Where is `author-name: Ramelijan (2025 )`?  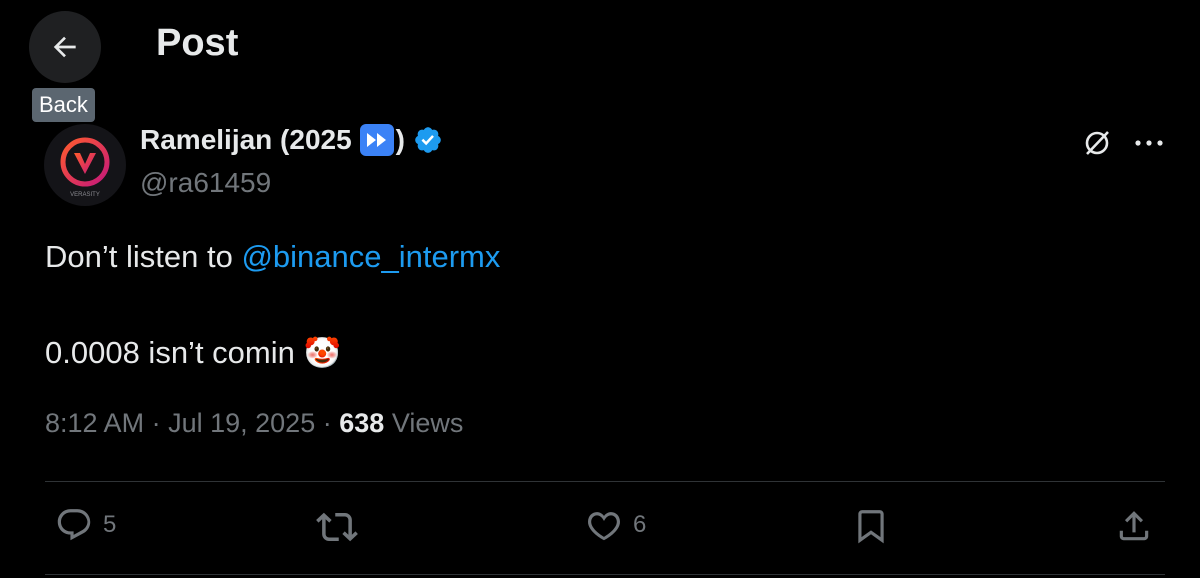 author-name: Ramelijan (2025 ) is located at coordinates (291, 140).